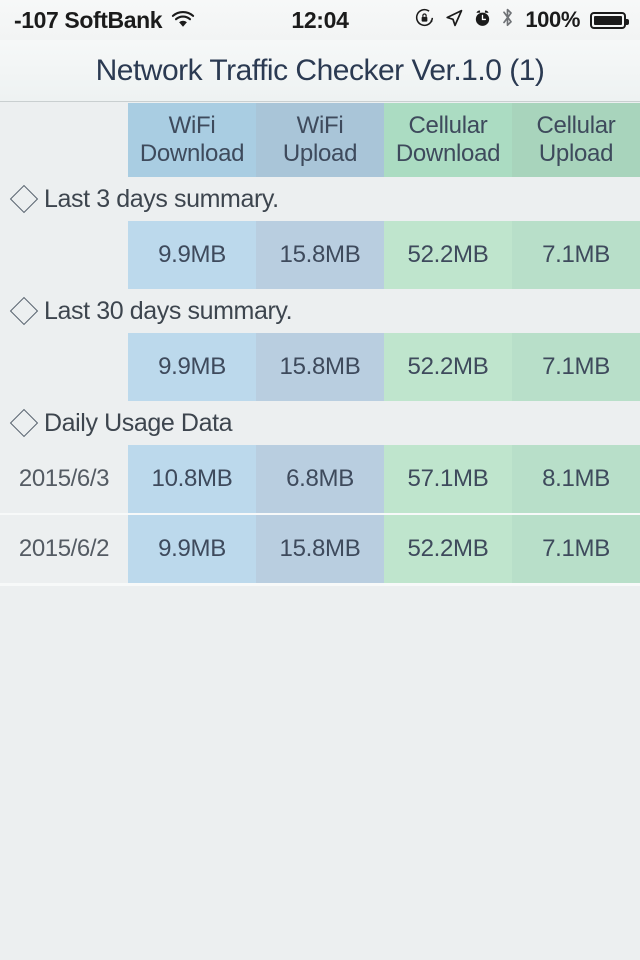 The width and height of the screenshot is (640, 960). I want to click on navigation-bar: Network Traffic Checker Ver.1.0 (1), so click(320, 71).